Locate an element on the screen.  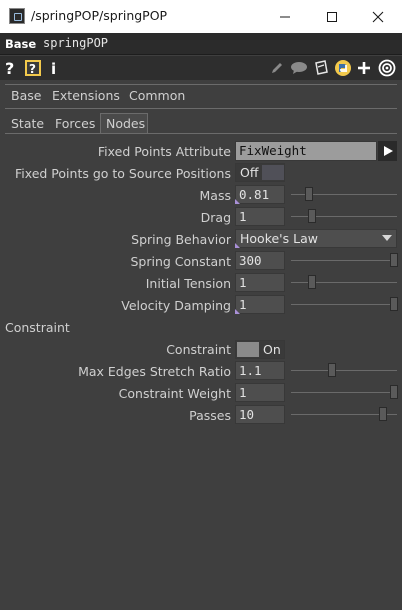
python-help-icon: ? is located at coordinates (33, 68).